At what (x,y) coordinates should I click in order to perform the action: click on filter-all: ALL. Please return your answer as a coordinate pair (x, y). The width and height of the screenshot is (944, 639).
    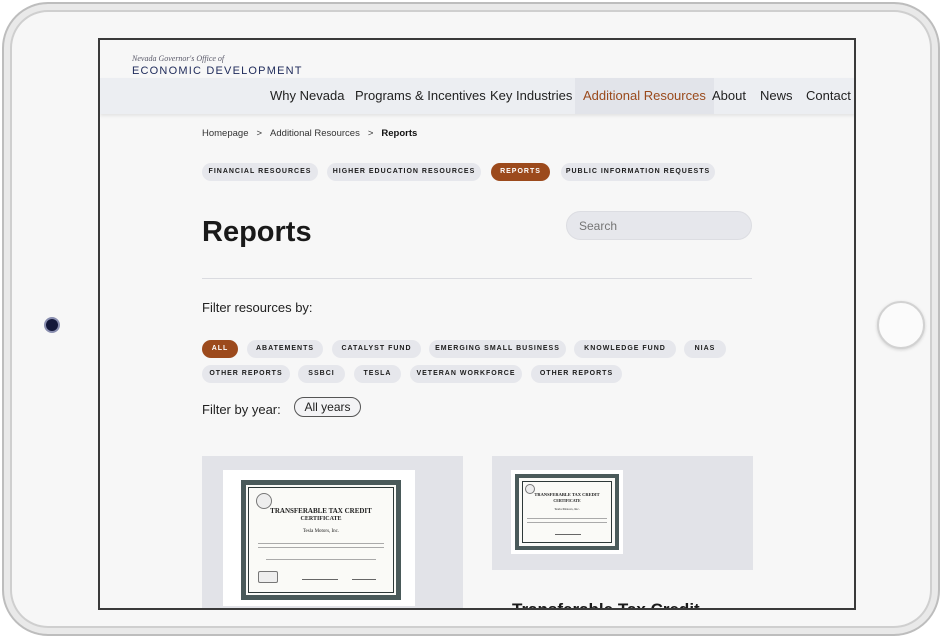
    Looking at the image, I should click on (220, 349).